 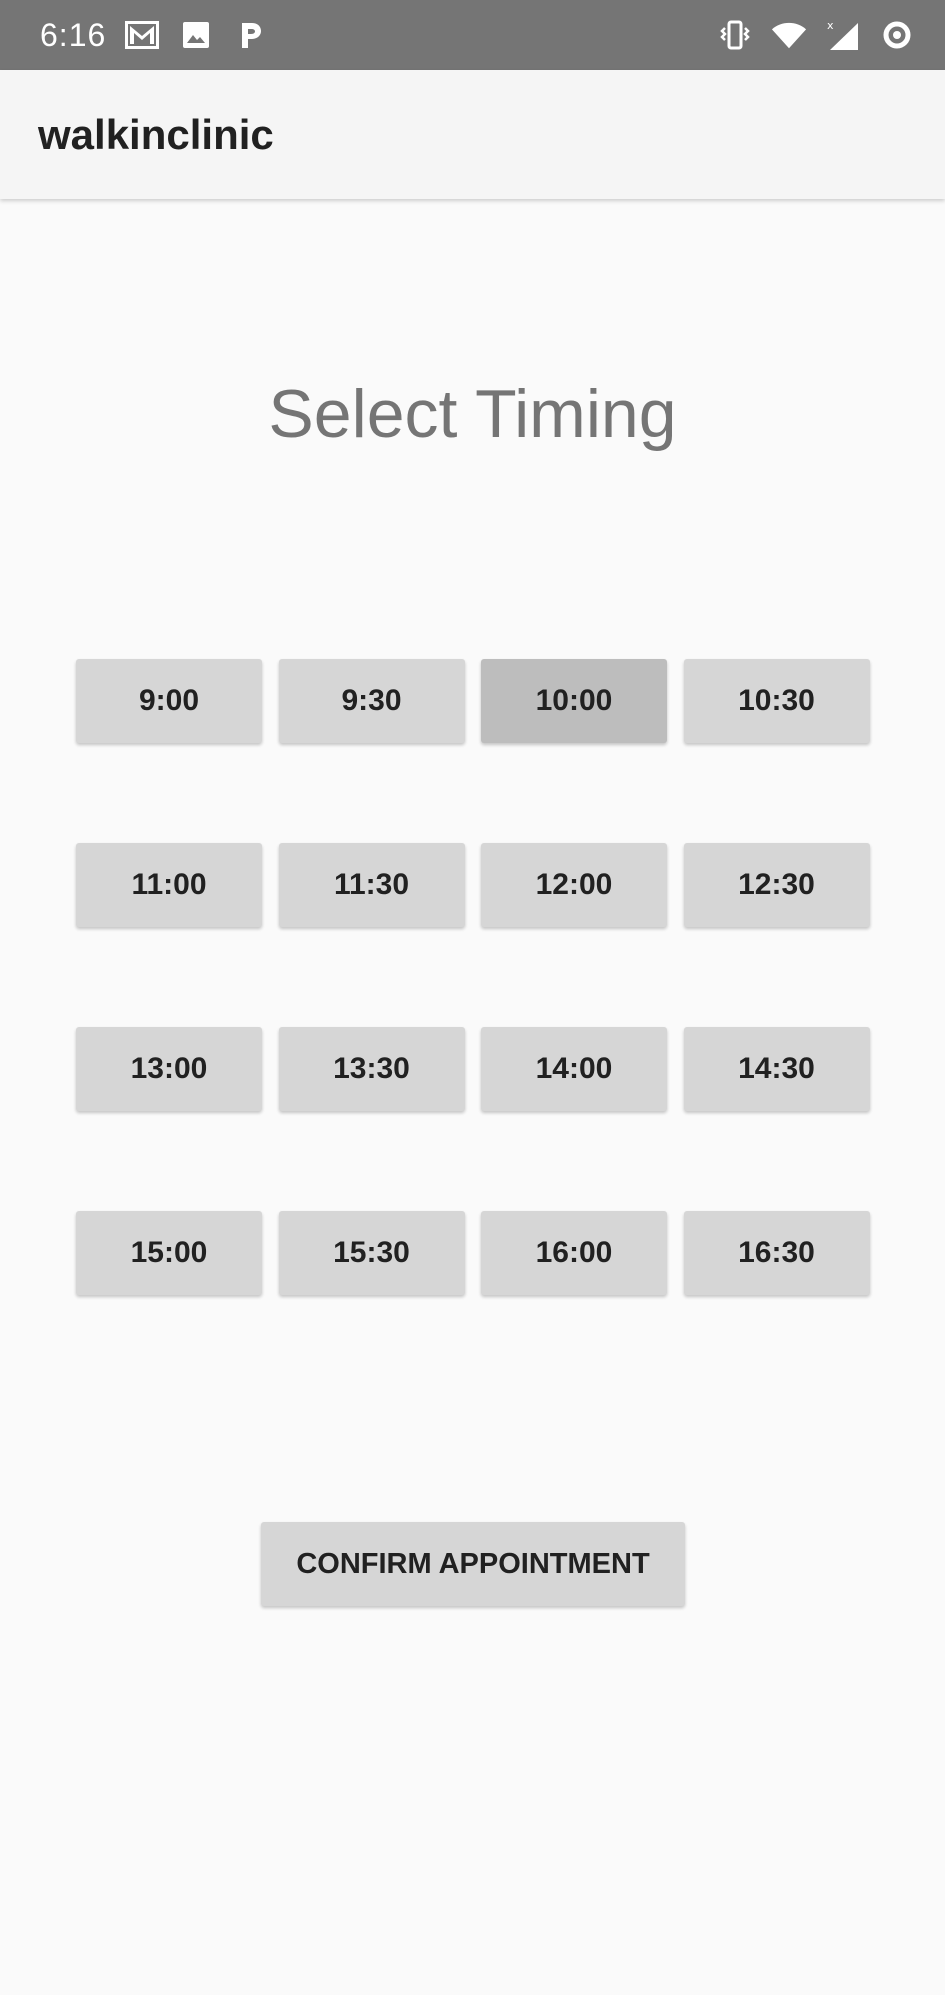 I want to click on vibrate-icon, so click(x=735, y=35).